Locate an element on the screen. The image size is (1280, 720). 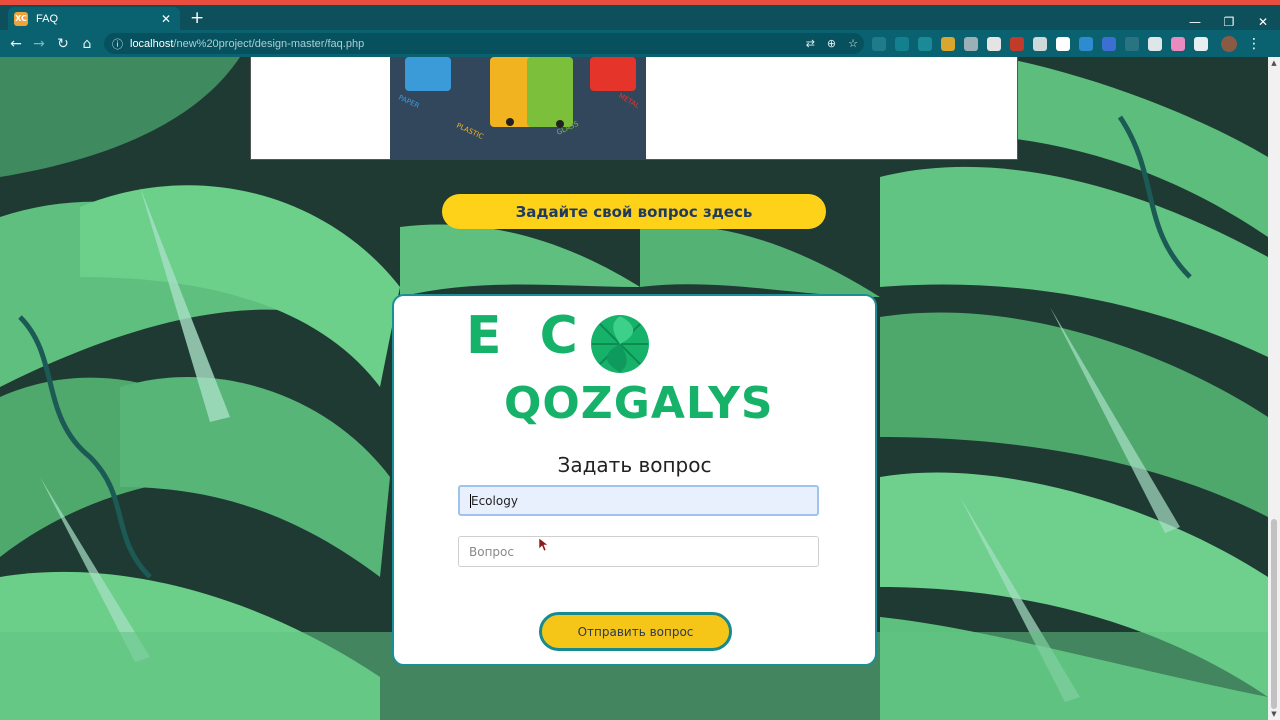
back-icon: ← is located at coordinates (16, 44).